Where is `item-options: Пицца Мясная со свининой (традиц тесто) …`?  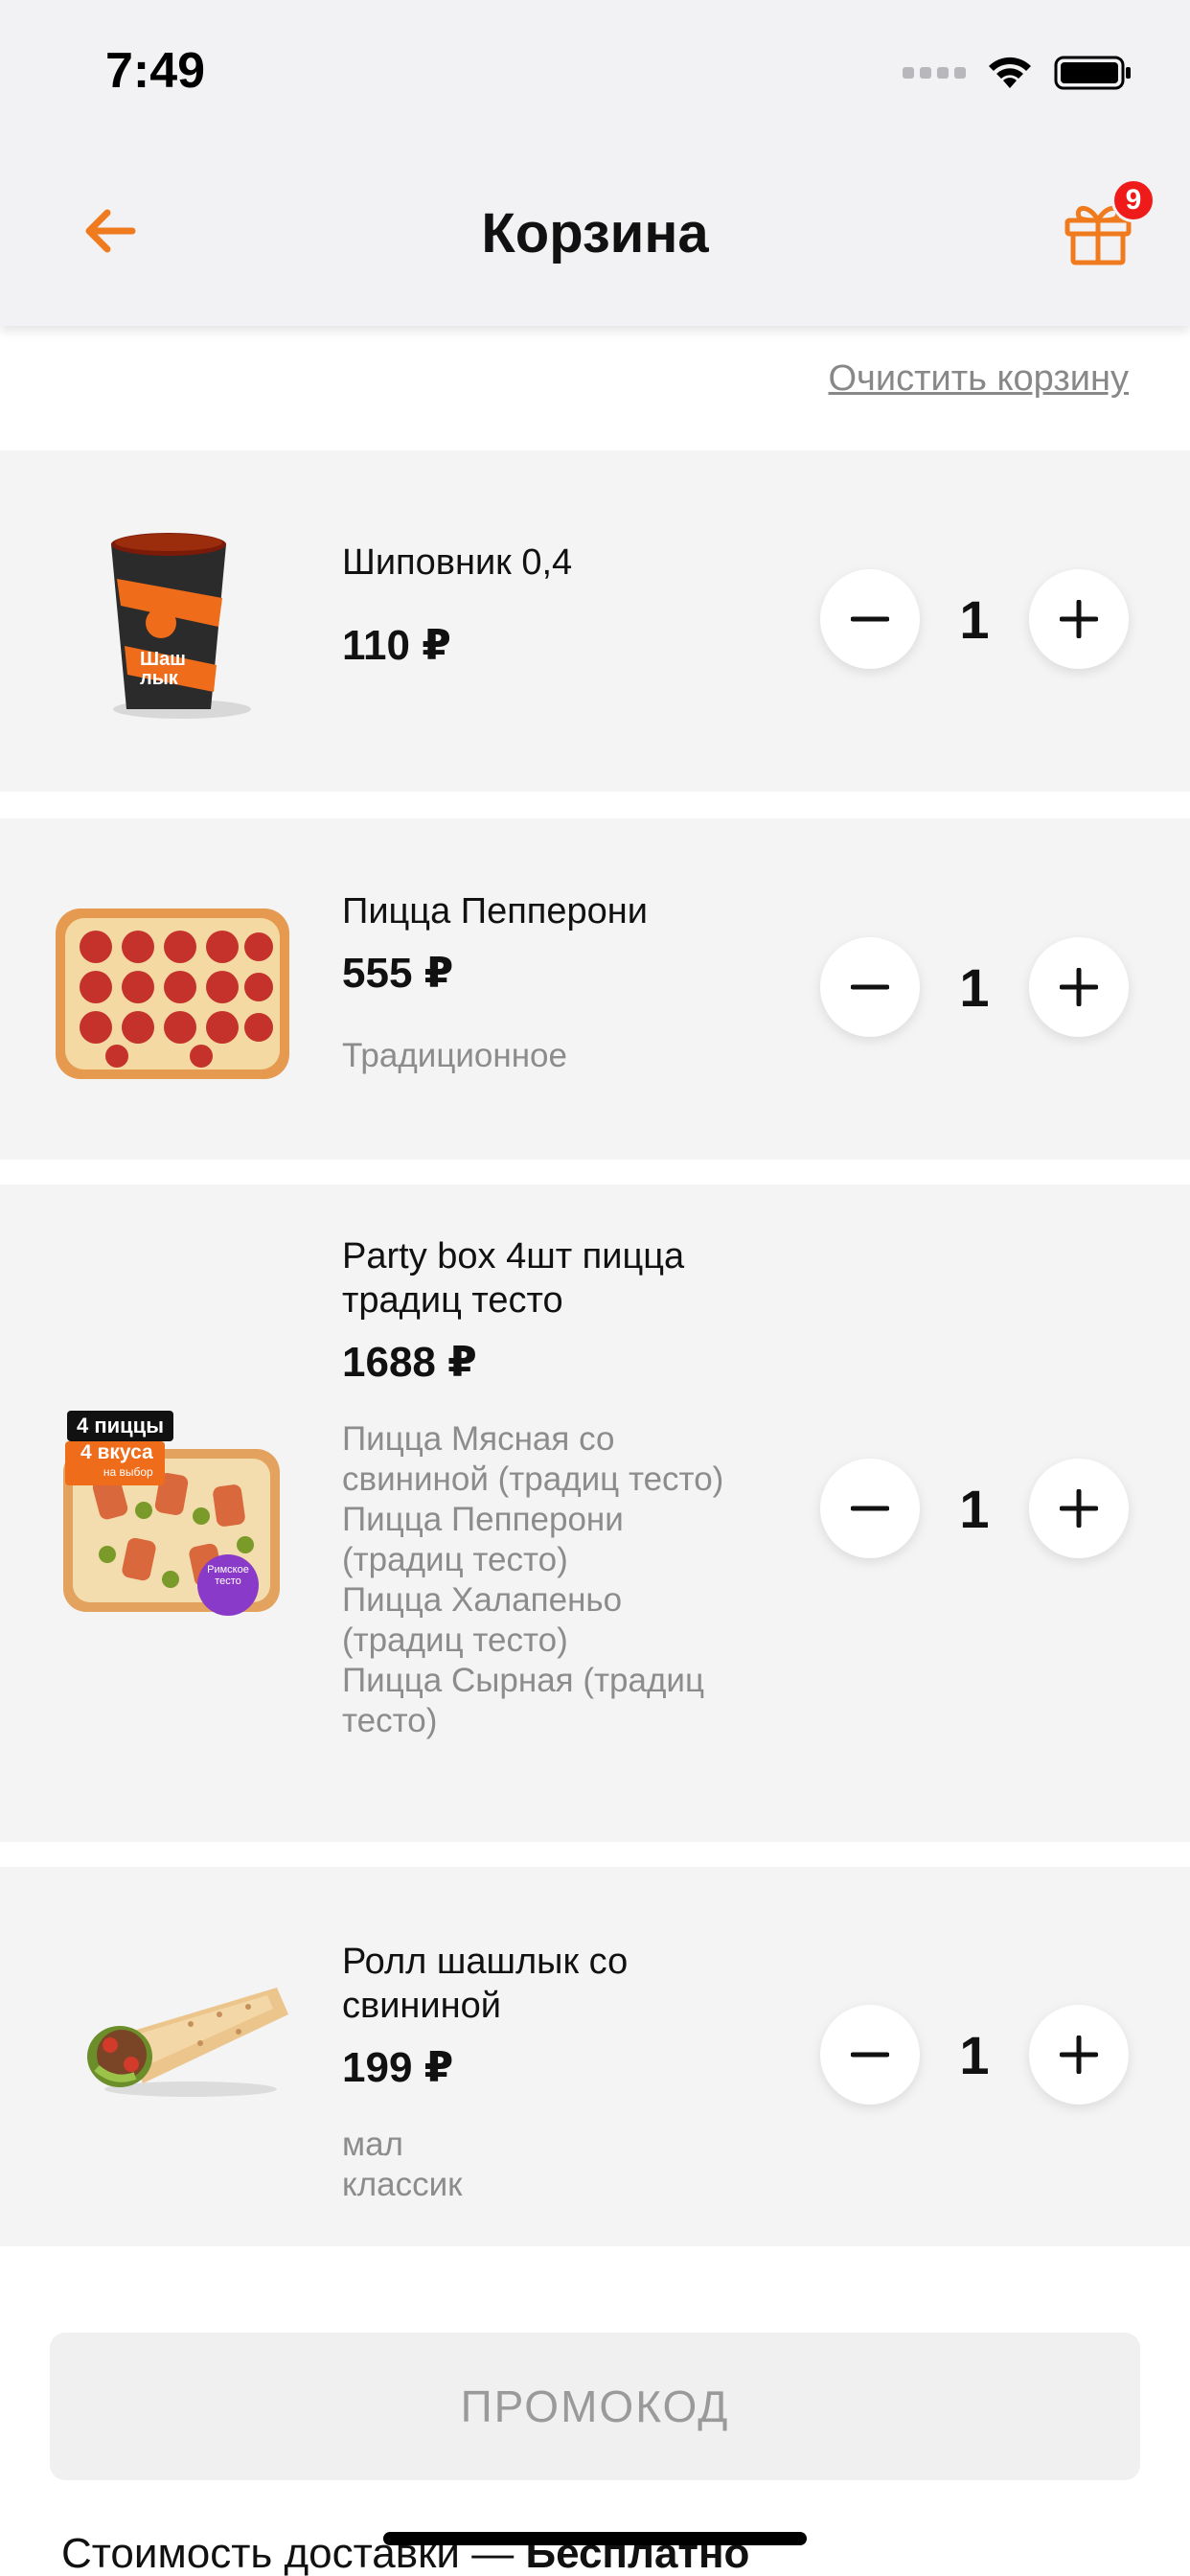 item-options: Пицца Мясная со свининой (традиц тесто) … is located at coordinates (543, 1580).